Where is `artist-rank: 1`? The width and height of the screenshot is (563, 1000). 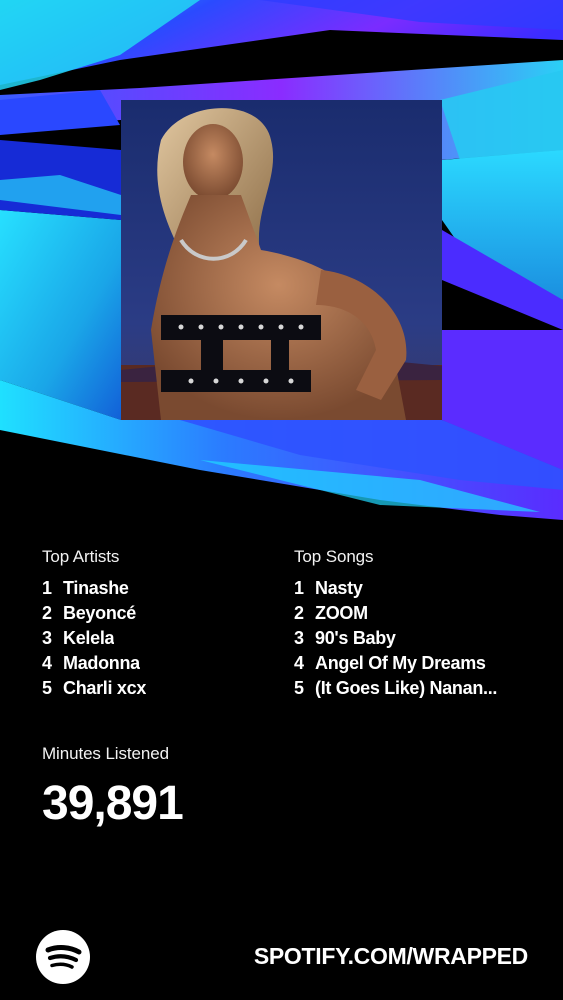 artist-rank: 1 is located at coordinates (47, 588).